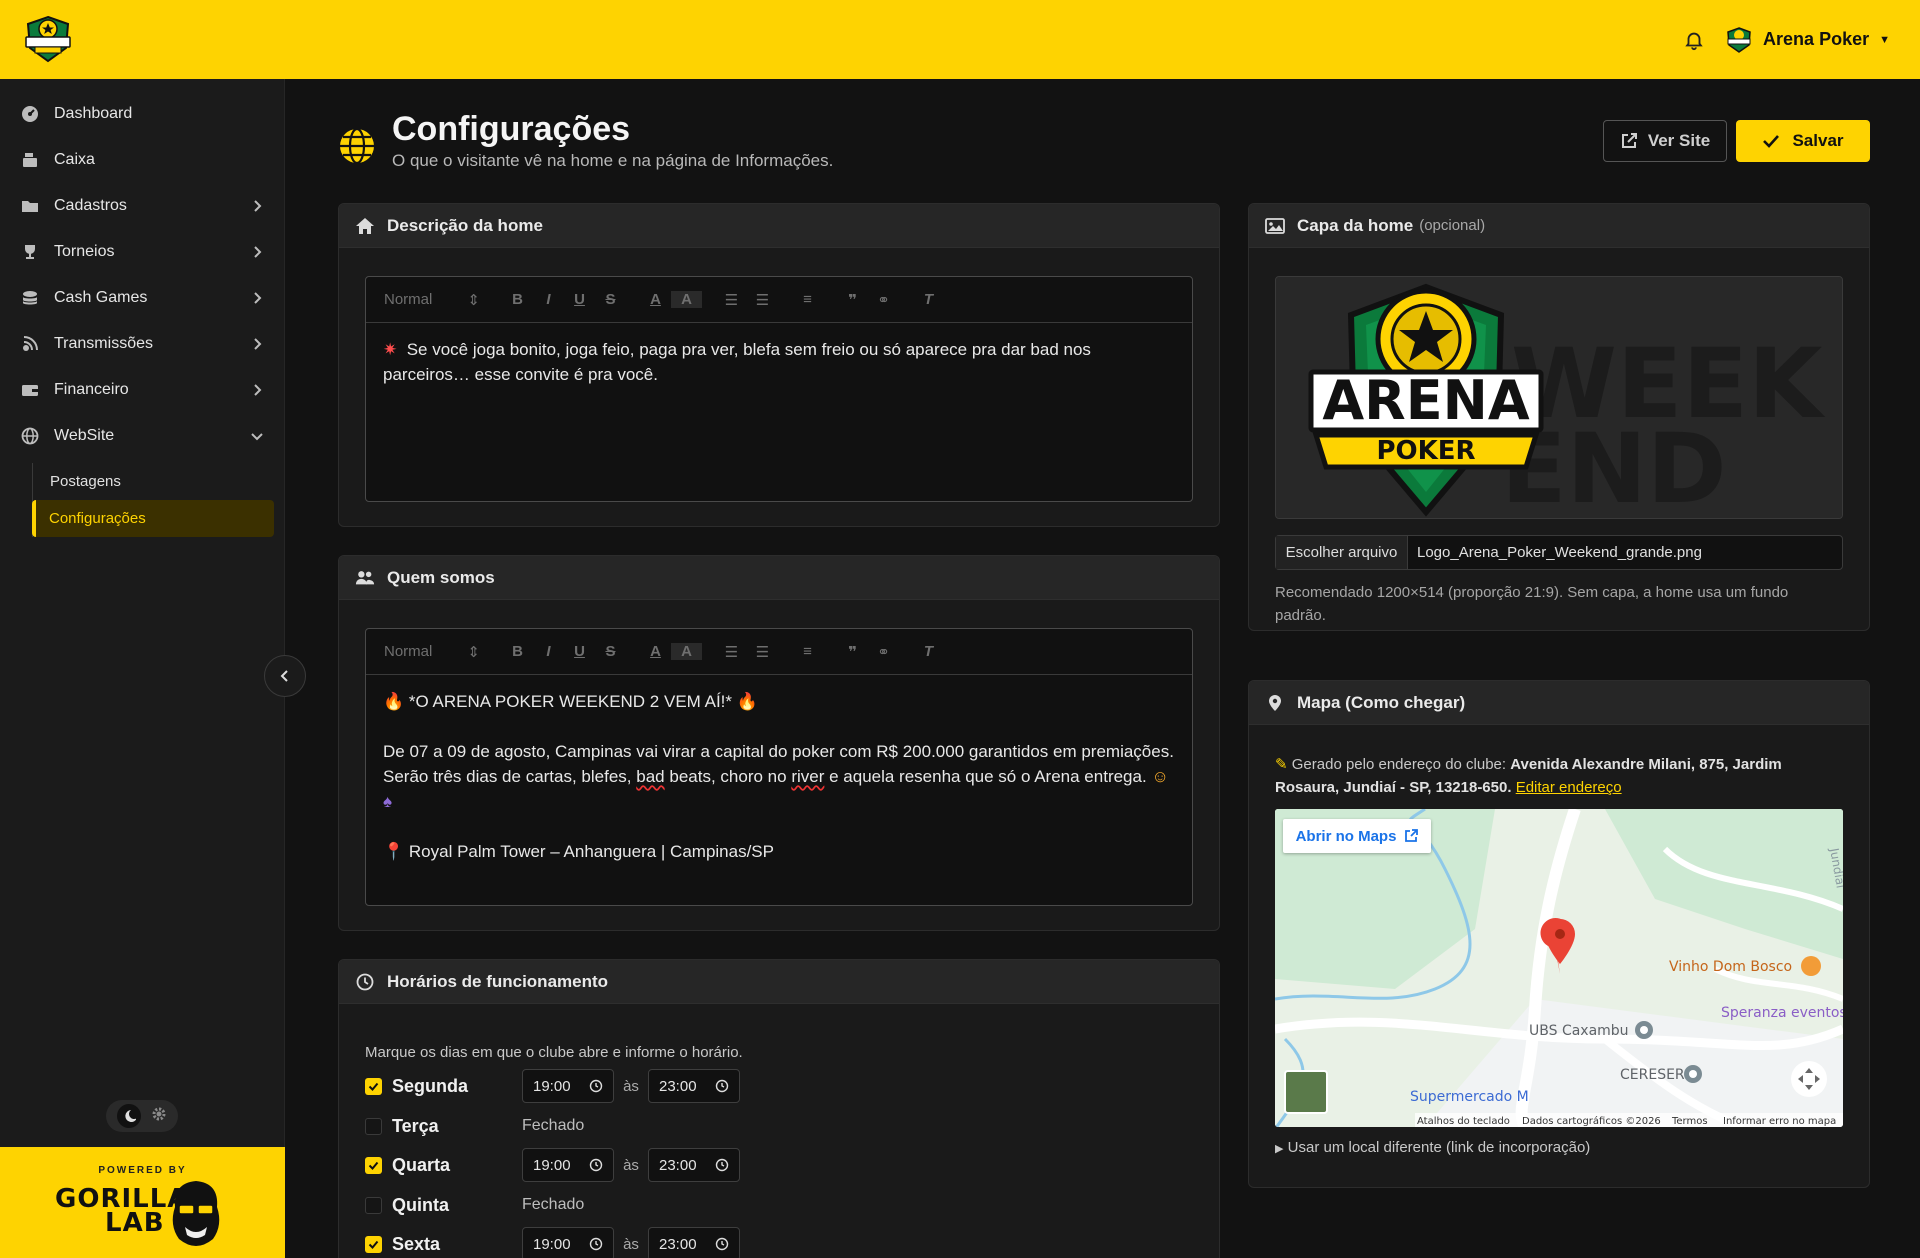 The width and height of the screenshot is (1920, 1258). Describe the element at coordinates (498, 981) in the screenshot. I see `card-title: Horários de funcionamento` at that location.